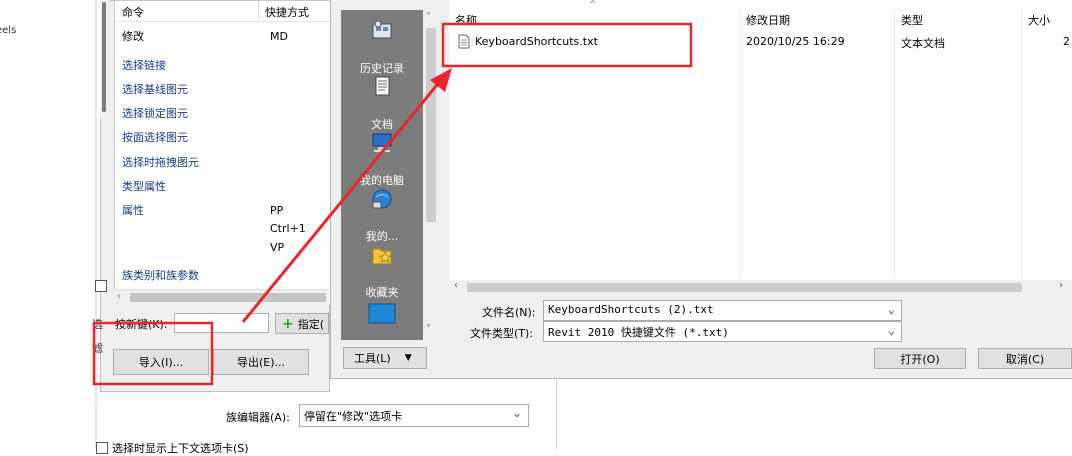 The image size is (1072, 456). I want to click on file-highlight-box, so click(567, 45).